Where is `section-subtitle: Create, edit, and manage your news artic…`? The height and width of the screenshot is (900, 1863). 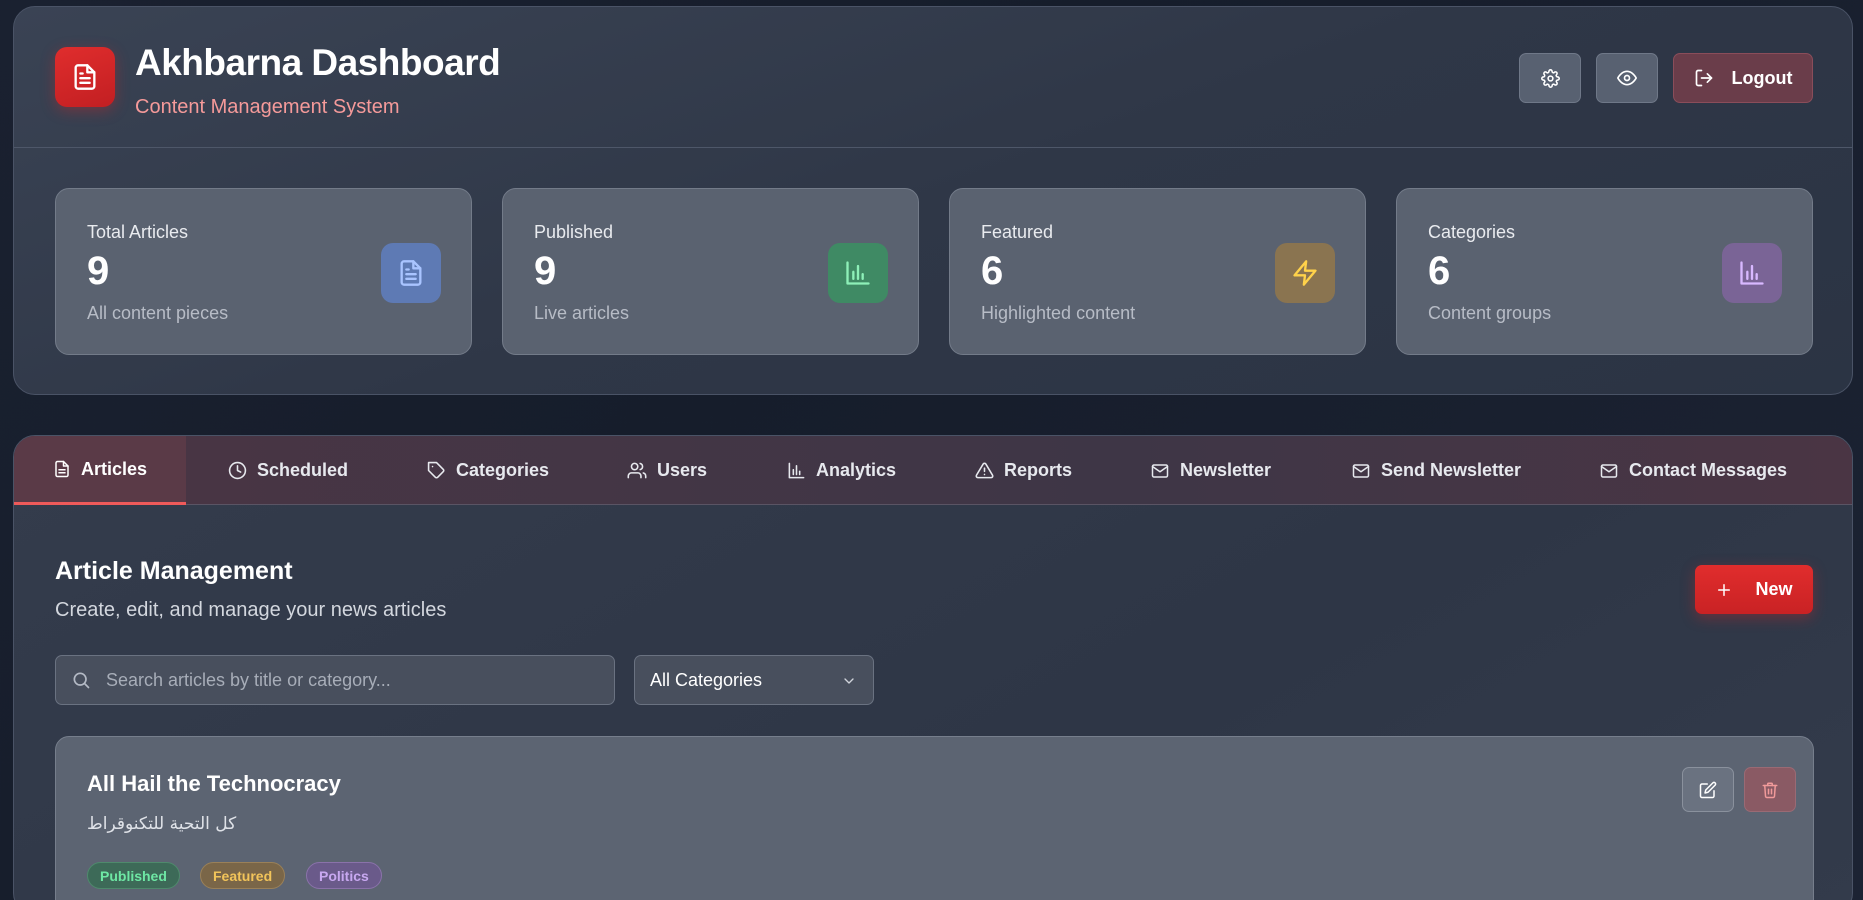 section-subtitle: Create, edit, and manage your news artic… is located at coordinates (251, 610).